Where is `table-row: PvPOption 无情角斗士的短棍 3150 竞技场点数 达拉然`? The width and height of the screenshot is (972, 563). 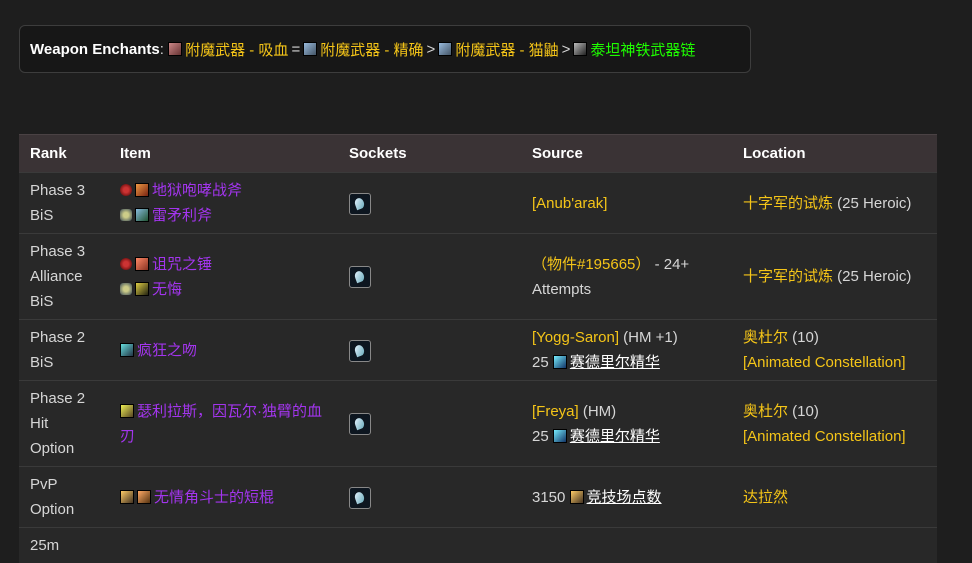 table-row: PvPOption 无情角斗士的短棍 3150 竞技场点数 达拉然 is located at coordinates (478, 497).